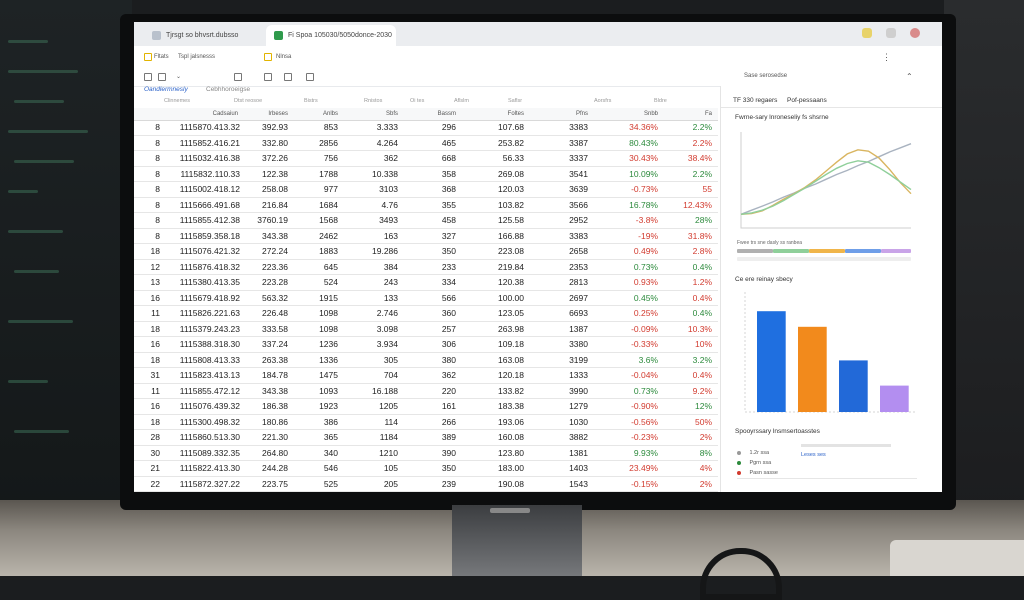 This screenshot has height=600, width=1024. I want to click on chart-series-line, so click(826, 179).